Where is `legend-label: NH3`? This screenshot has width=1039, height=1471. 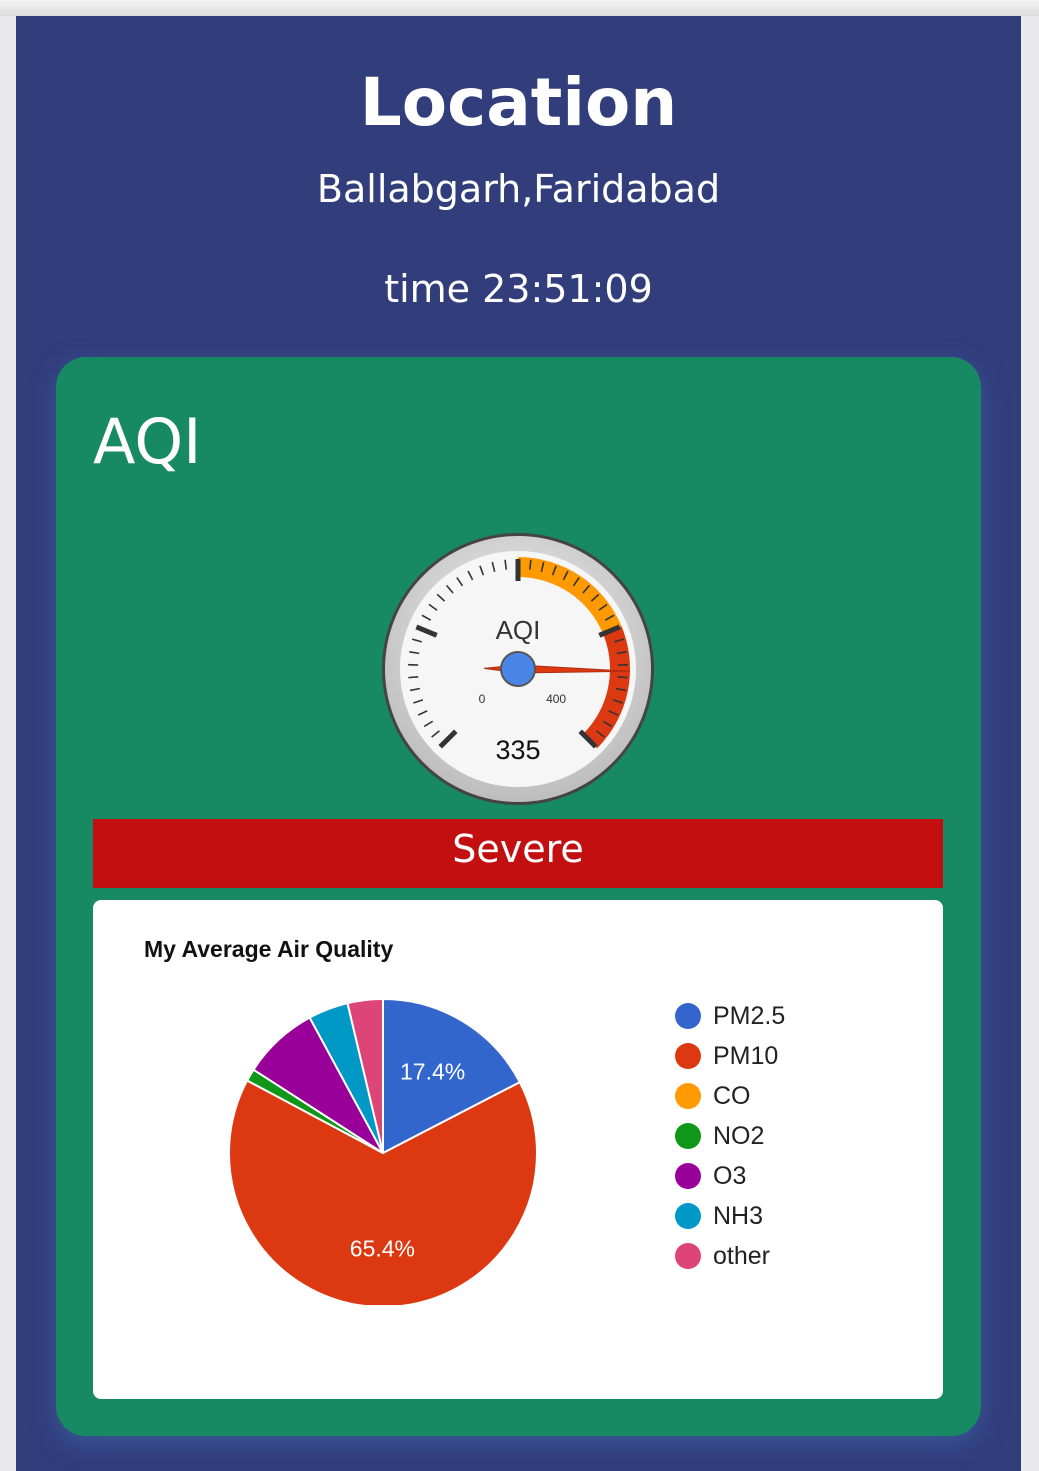 legend-label: NH3 is located at coordinates (738, 1215).